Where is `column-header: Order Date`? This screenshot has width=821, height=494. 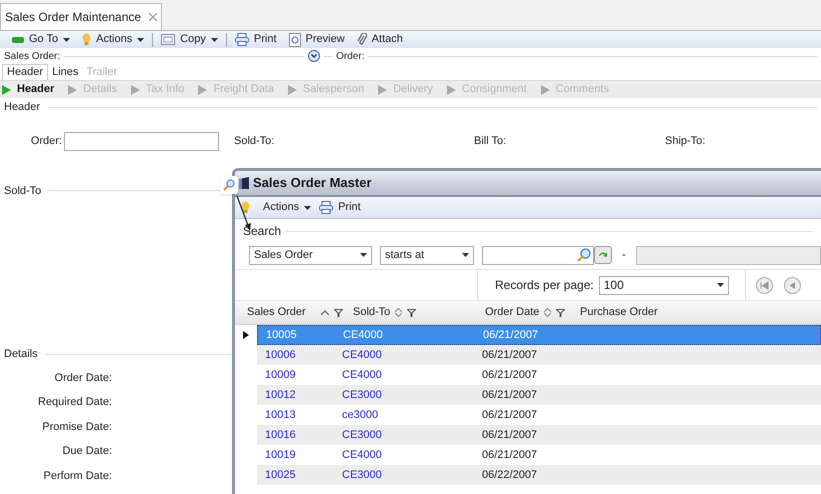
column-header: Order Date is located at coordinates (512, 312).